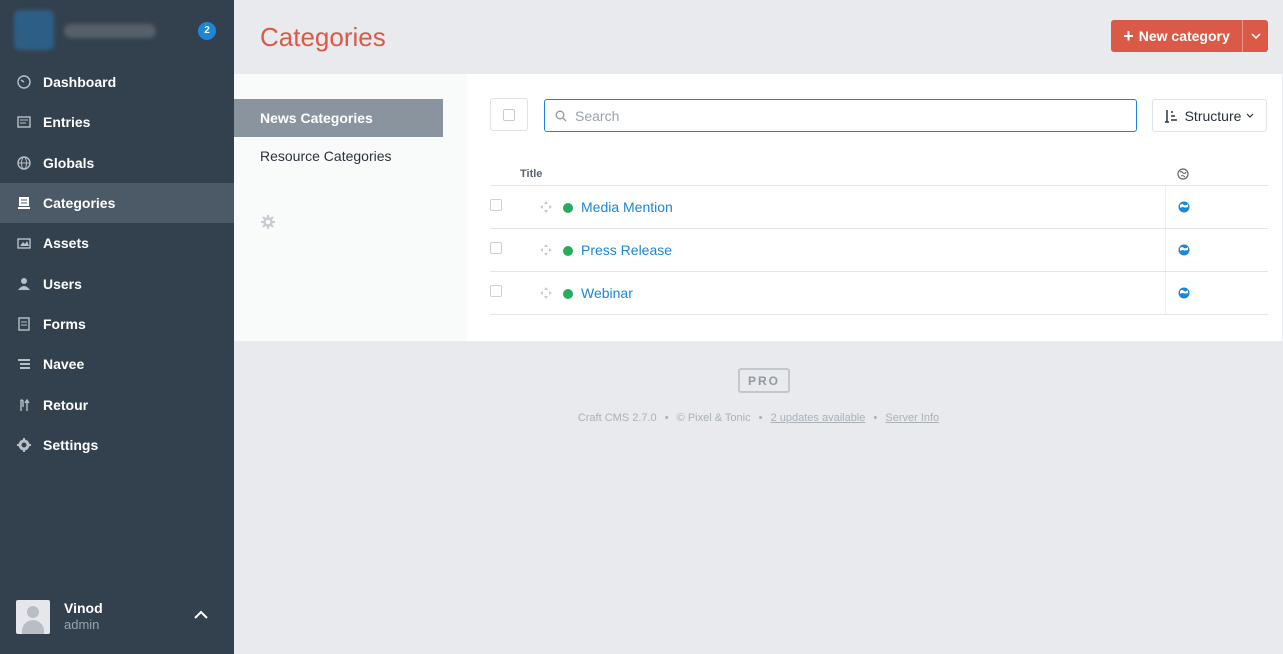  I want to click on nav-label: Users, so click(62, 283).